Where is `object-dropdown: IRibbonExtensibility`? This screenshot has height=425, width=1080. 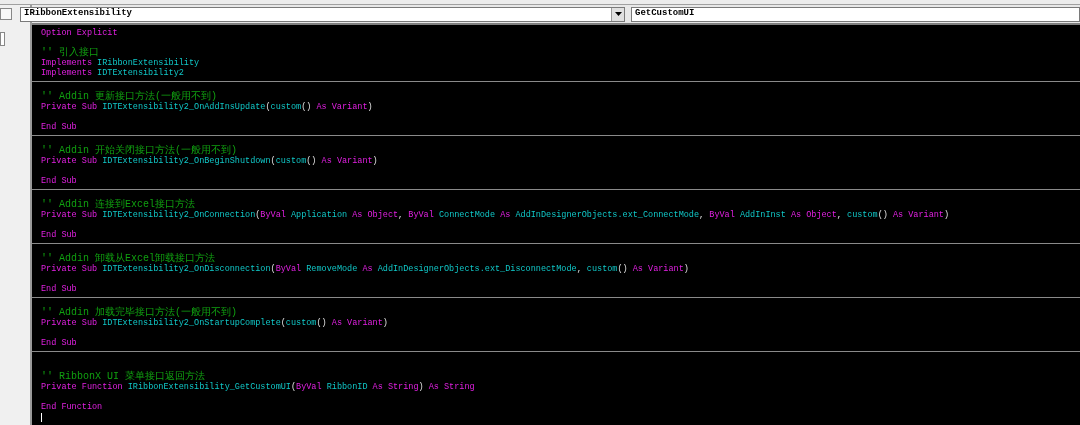 object-dropdown: IRibbonExtensibility is located at coordinates (322, 14).